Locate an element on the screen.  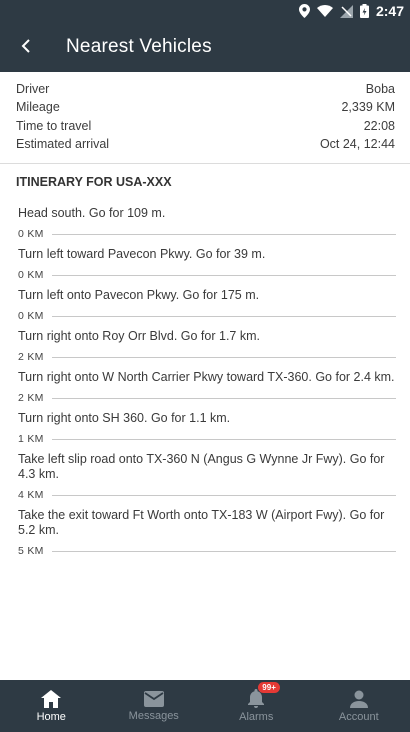
summary-row-time-to-travel: Time to travel 22:08 is located at coordinates (205, 126).